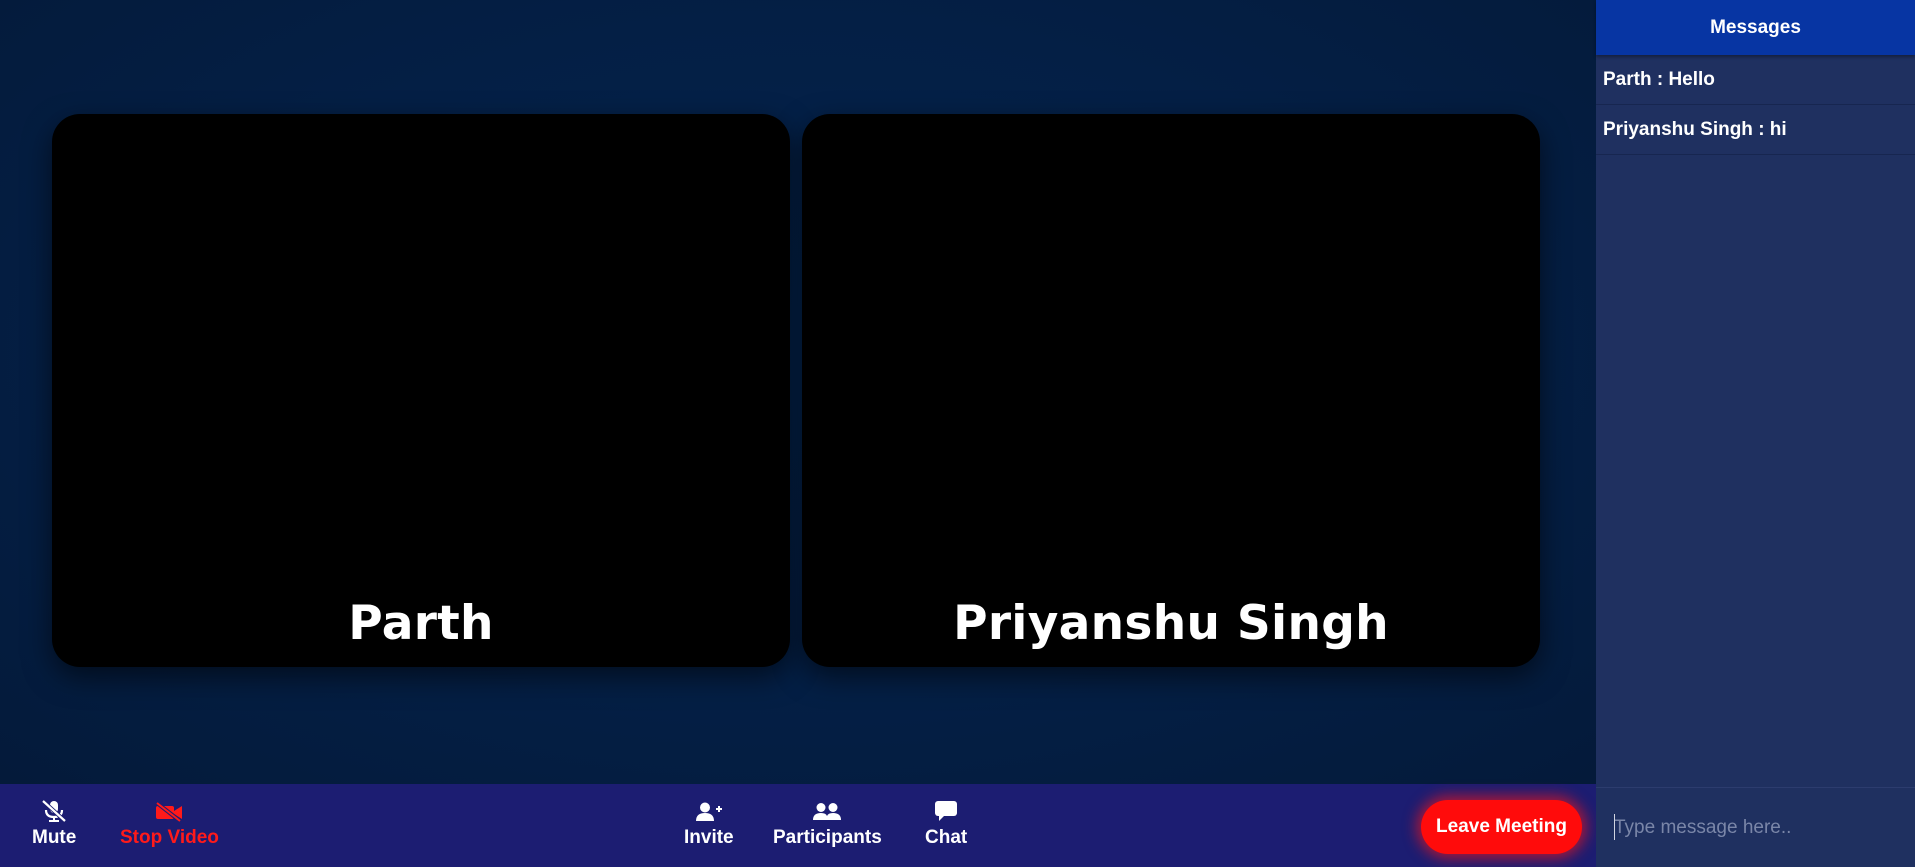 The height and width of the screenshot is (867, 1915). I want to click on stop-video-button: Stop Video, so click(169, 823).